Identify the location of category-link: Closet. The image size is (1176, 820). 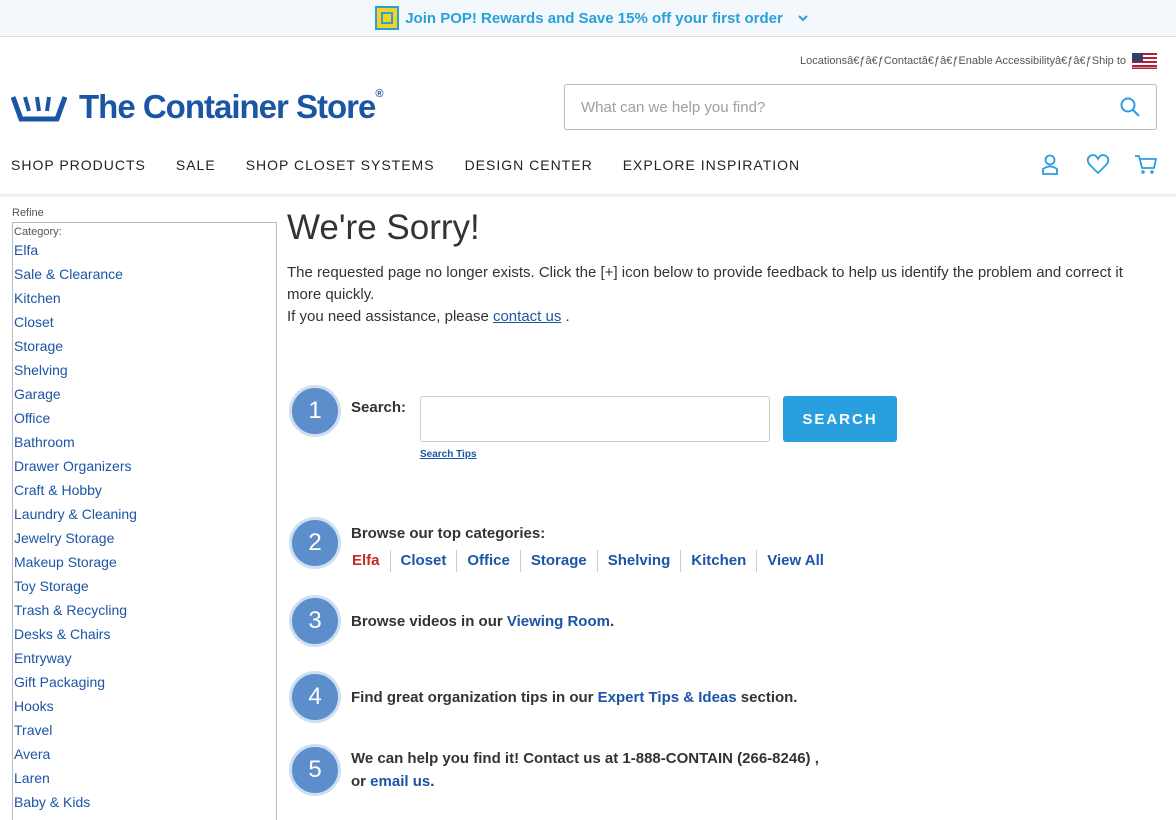
(34, 322).